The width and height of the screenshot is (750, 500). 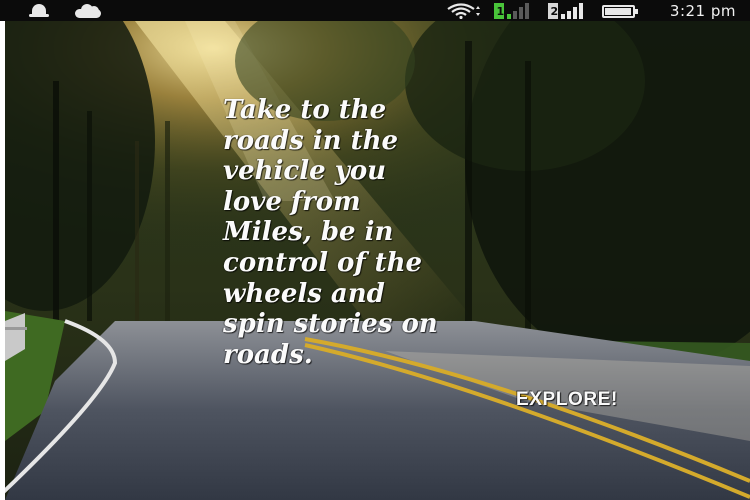 I want to click on status-bar: 1 2 3:21 pm, so click(x=375, y=10).